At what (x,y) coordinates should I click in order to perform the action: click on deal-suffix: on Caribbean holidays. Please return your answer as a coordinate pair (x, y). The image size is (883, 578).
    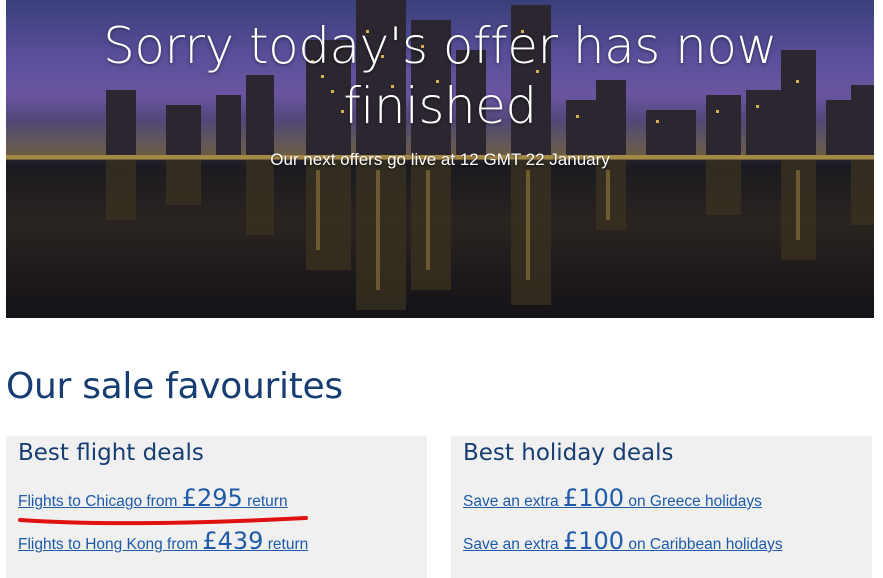
    Looking at the image, I should click on (703, 544).